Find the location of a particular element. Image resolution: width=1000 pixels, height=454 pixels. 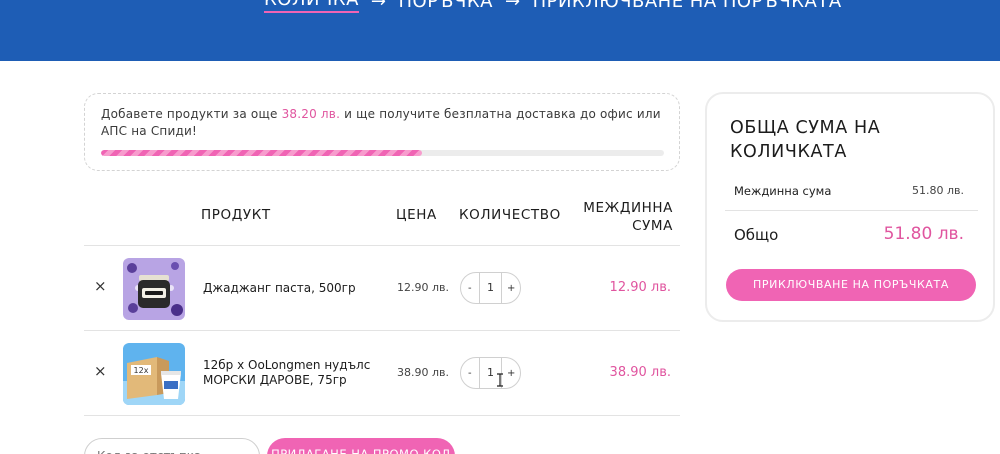

column-header-price: ЦЕНА is located at coordinates (416, 215).